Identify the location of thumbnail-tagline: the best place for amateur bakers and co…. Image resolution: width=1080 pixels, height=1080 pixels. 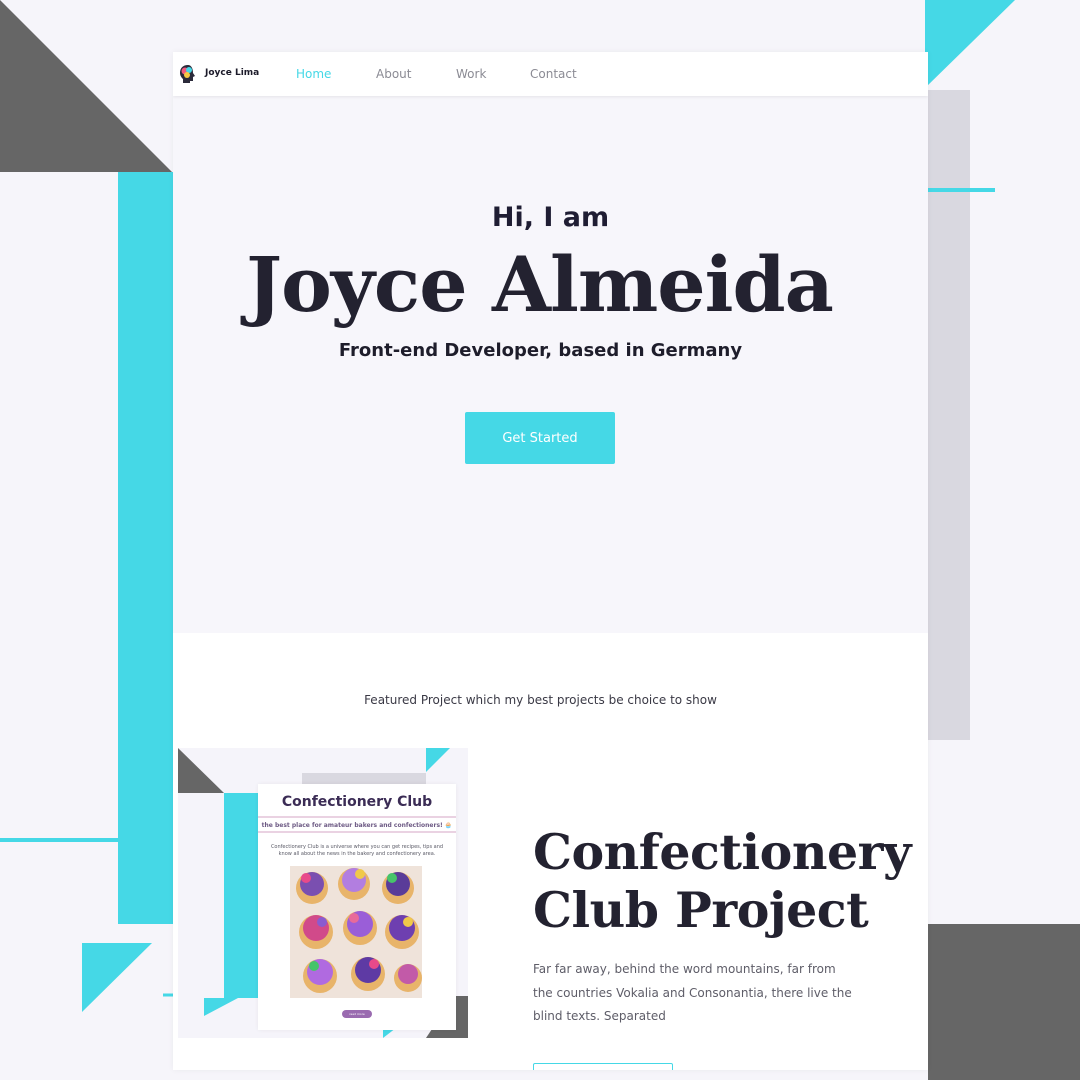
(357, 825).